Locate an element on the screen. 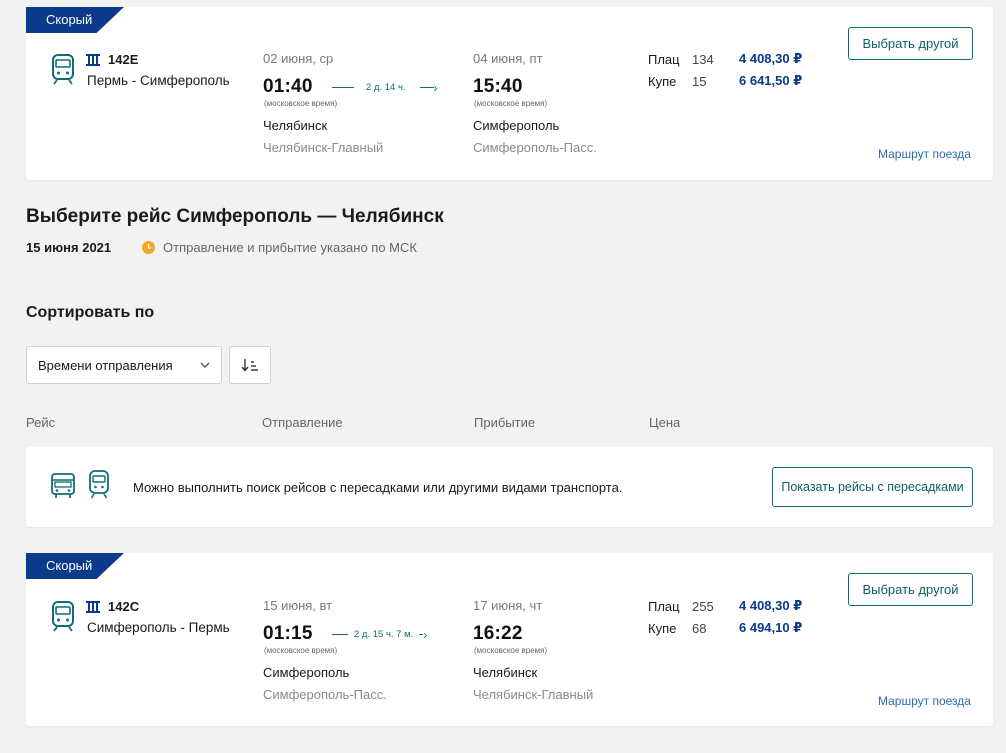 Image resolution: width=1006 pixels, height=753 pixels. msk-time-note: Отправление и прибытие указано по МСК is located at coordinates (290, 247).